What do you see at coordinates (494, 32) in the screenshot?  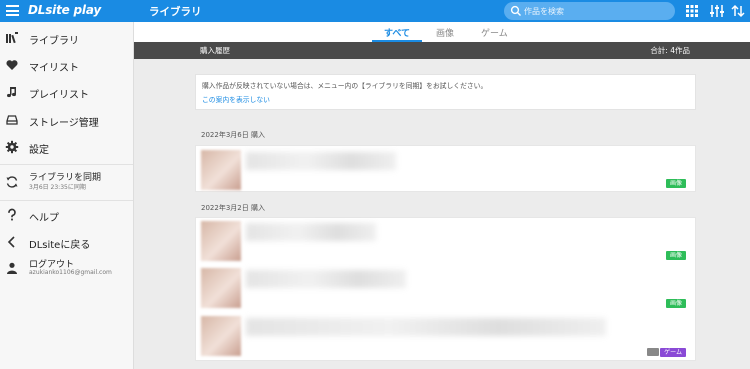 I see `tab-games: ゲーム` at bounding box center [494, 32].